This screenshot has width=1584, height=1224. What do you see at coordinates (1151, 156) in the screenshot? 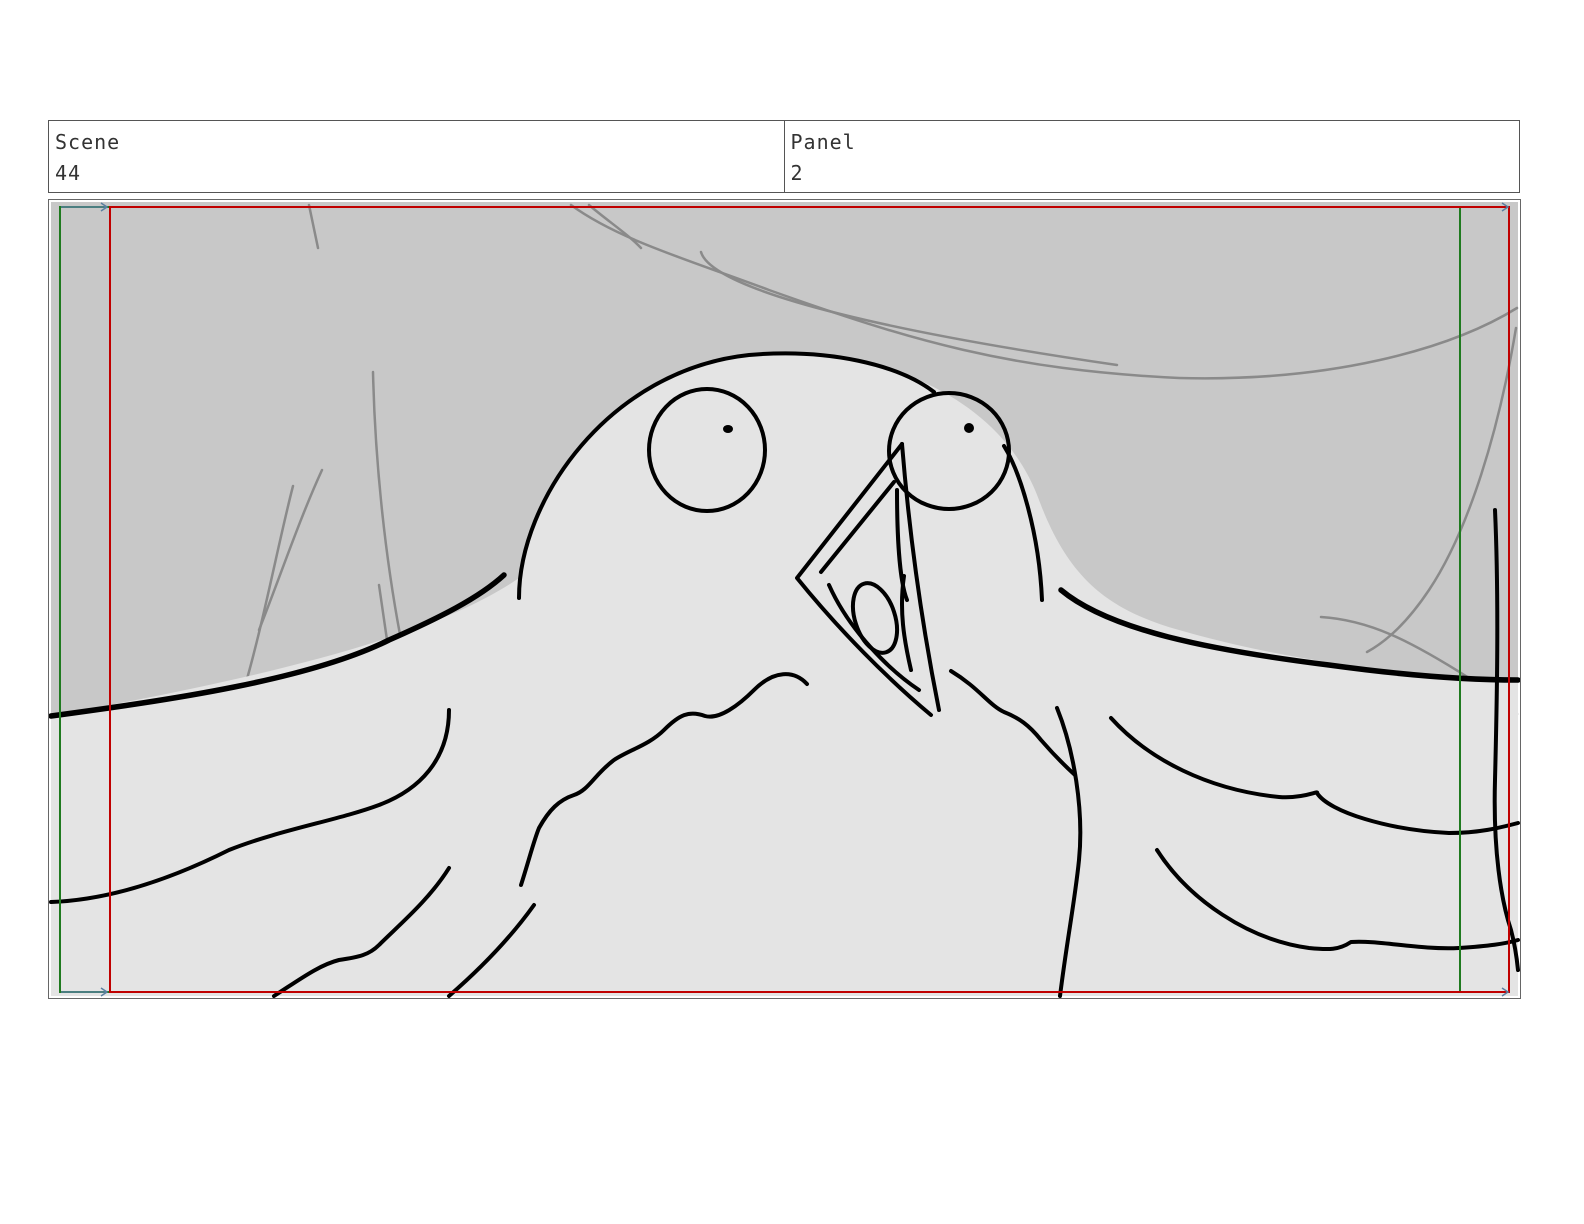
I see `panel-cell: Panel 2` at bounding box center [1151, 156].